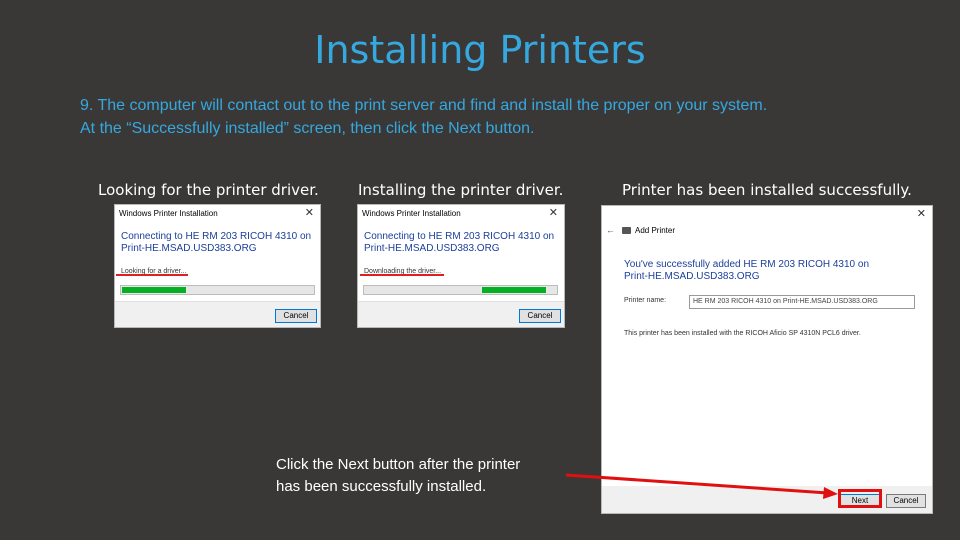 The width and height of the screenshot is (960, 540). Describe the element at coordinates (697, 484) in the screenshot. I see `arrow-line` at that location.